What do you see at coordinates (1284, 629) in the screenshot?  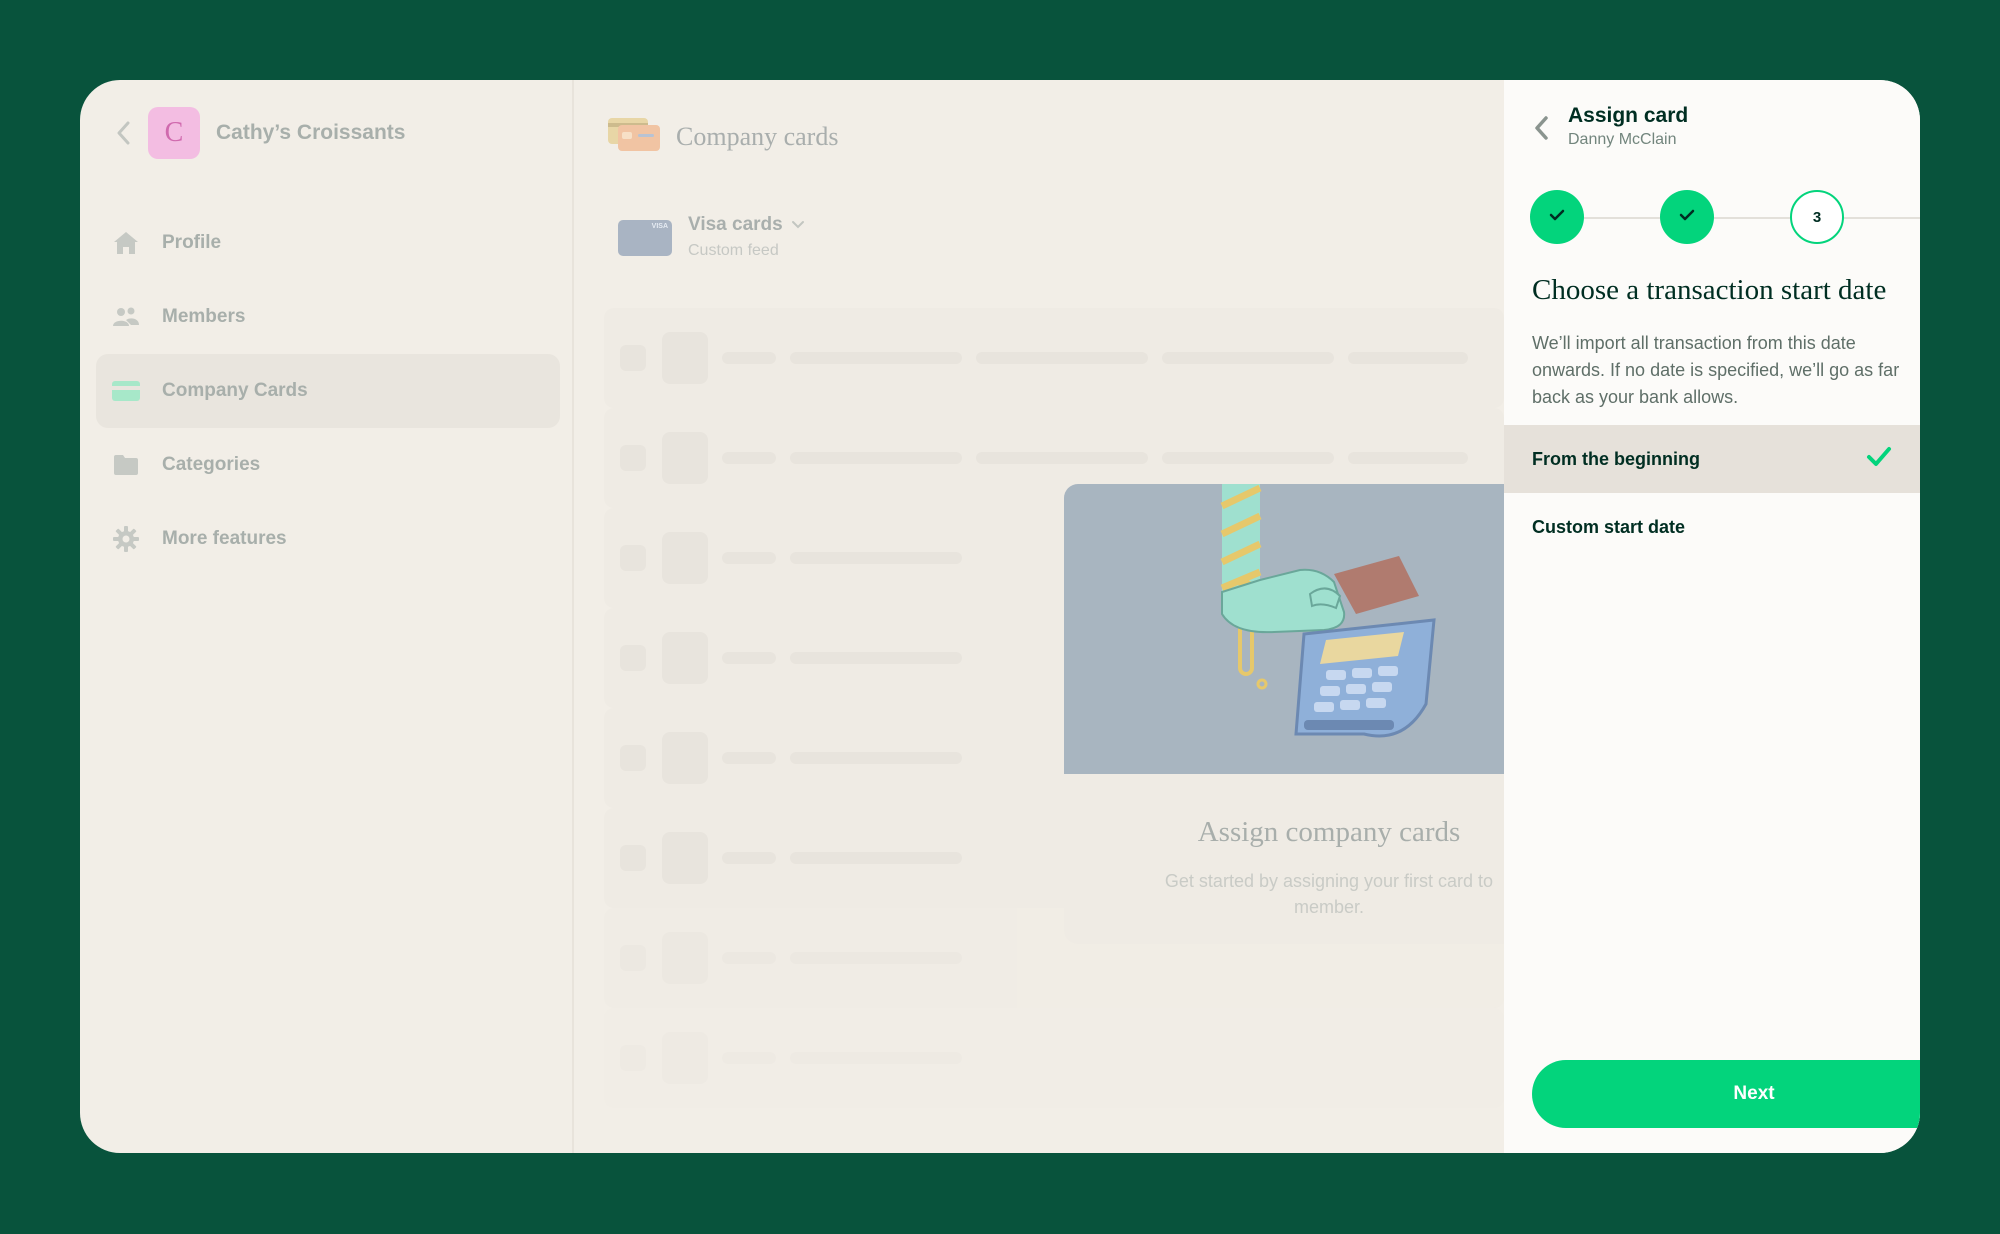 I see `card-terminal-illustration` at bounding box center [1284, 629].